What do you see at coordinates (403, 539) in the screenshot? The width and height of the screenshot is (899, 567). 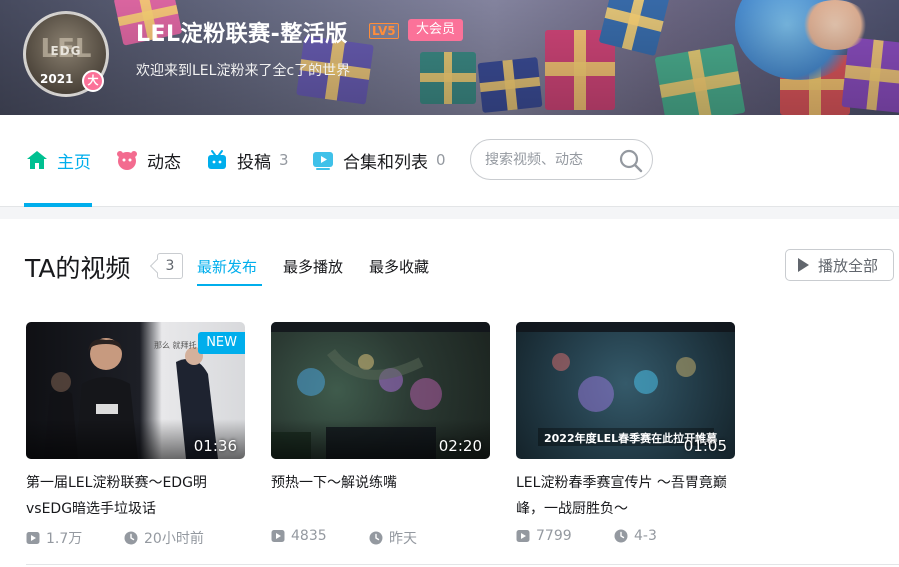 I see `publish-time-value: 昨天` at bounding box center [403, 539].